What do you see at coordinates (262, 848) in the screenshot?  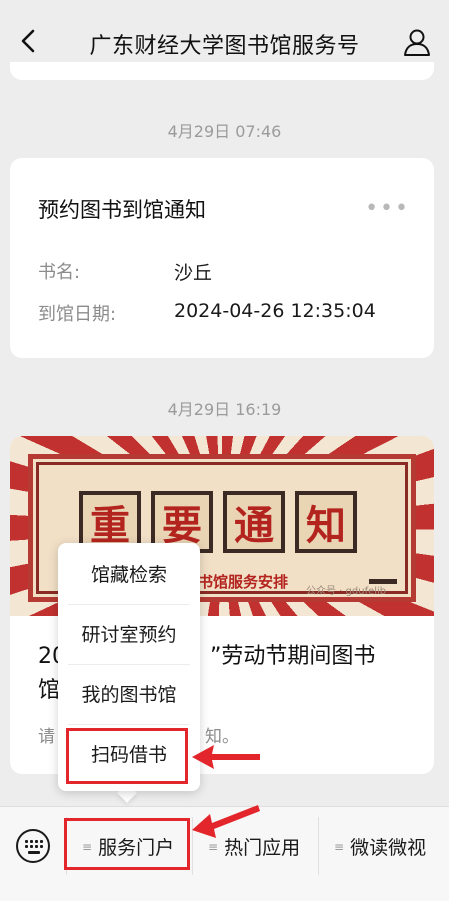 I see `menu-label: 热门应用` at bounding box center [262, 848].